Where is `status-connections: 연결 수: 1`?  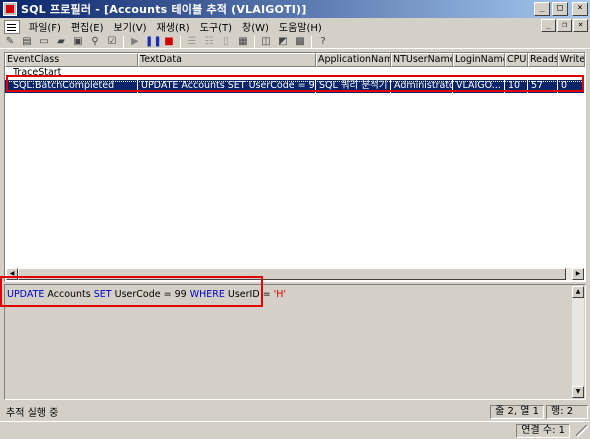
status-connections: 연결 수: 1 is located at coordinates (543, 430).